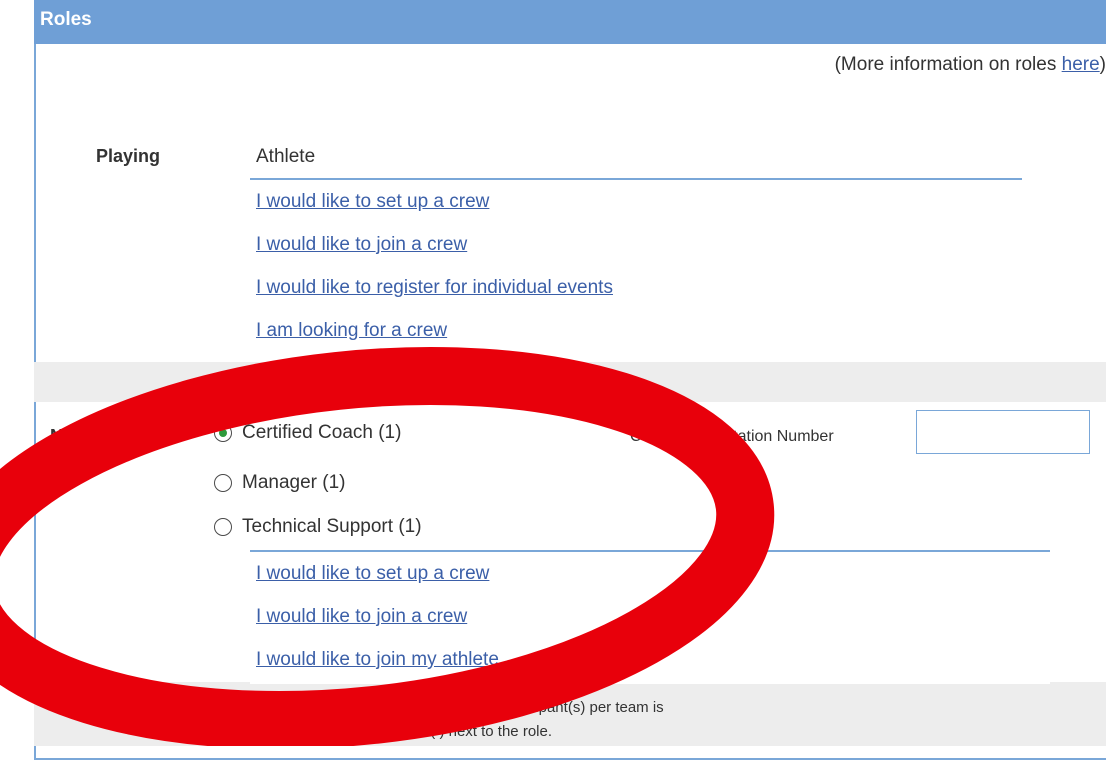 The width and height of the screenshot is (1106, 760). Describe the element at coordinates (223, 433) in the screenshot. I see `radio-checked-icon` at that location.